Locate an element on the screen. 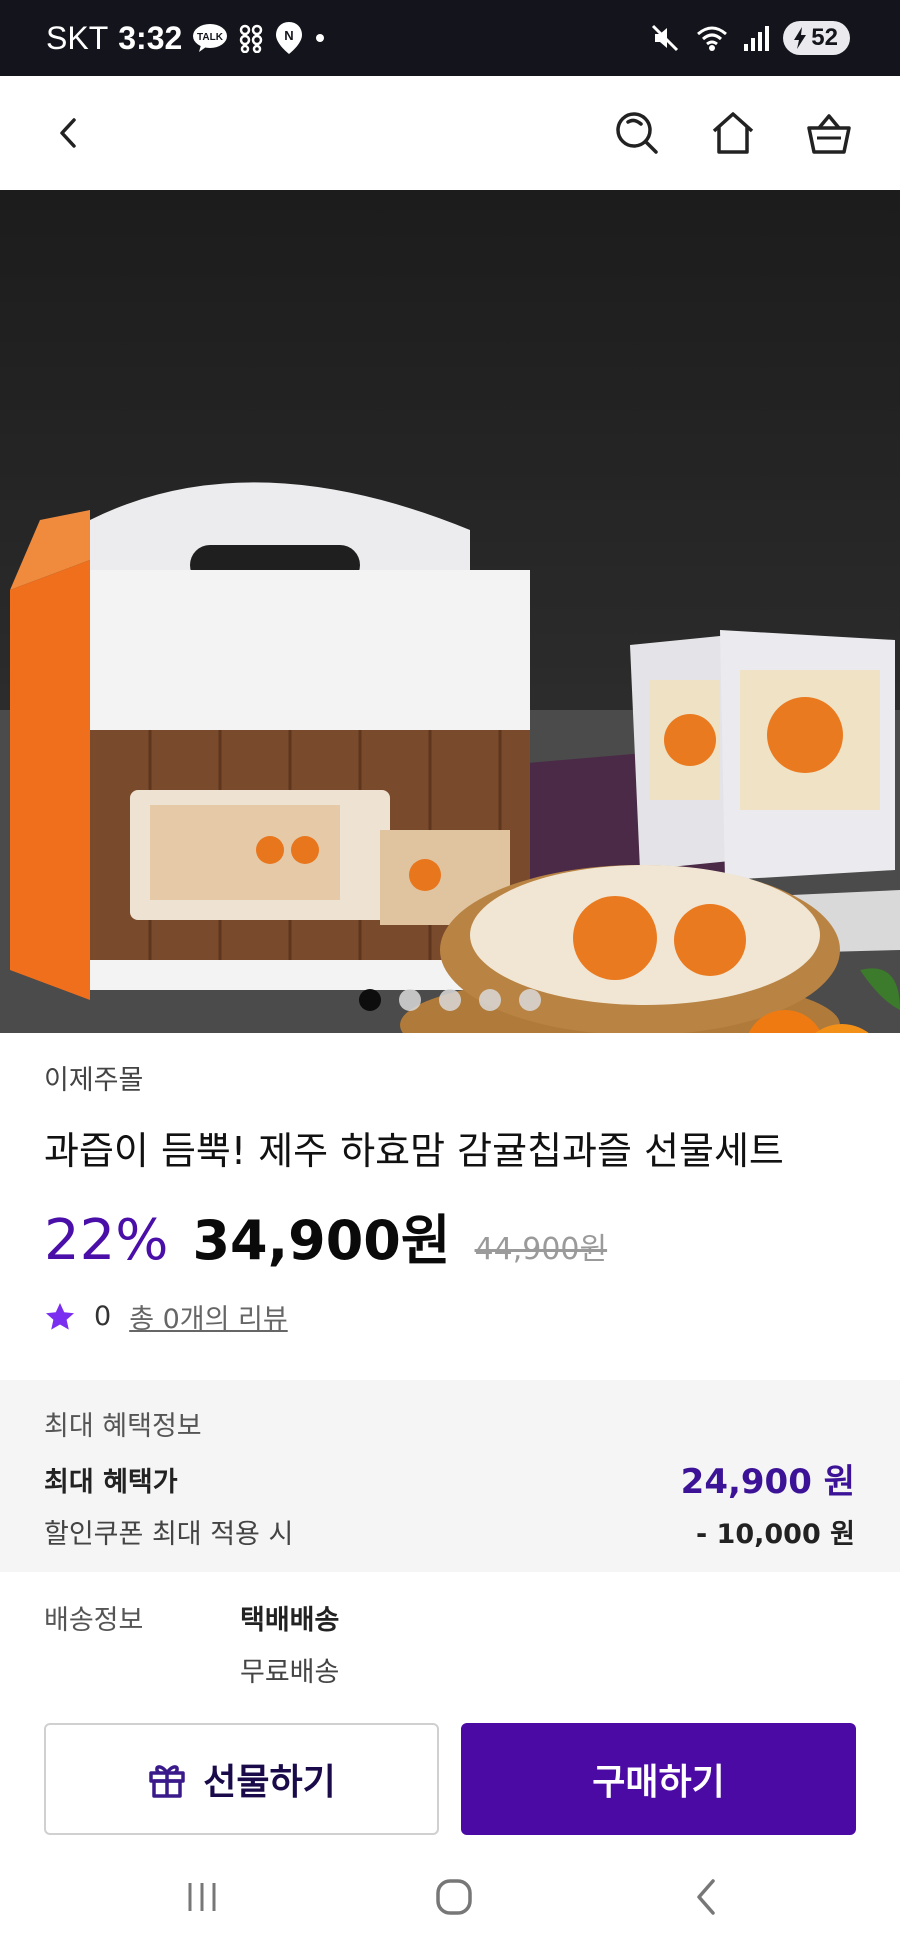 The height and width of the screenshot is (1950, 900). back-system-button is located at coordinates (706, 1897).